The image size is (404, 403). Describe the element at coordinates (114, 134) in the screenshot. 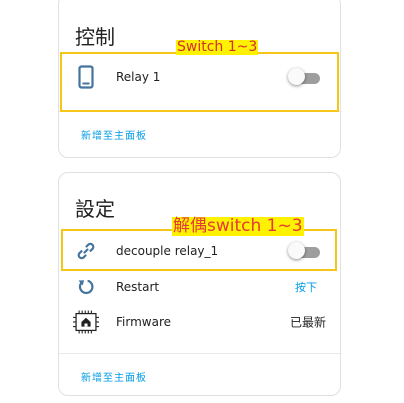

I see `add-to-dashboard-link-control: 新增至主面板` at that location.